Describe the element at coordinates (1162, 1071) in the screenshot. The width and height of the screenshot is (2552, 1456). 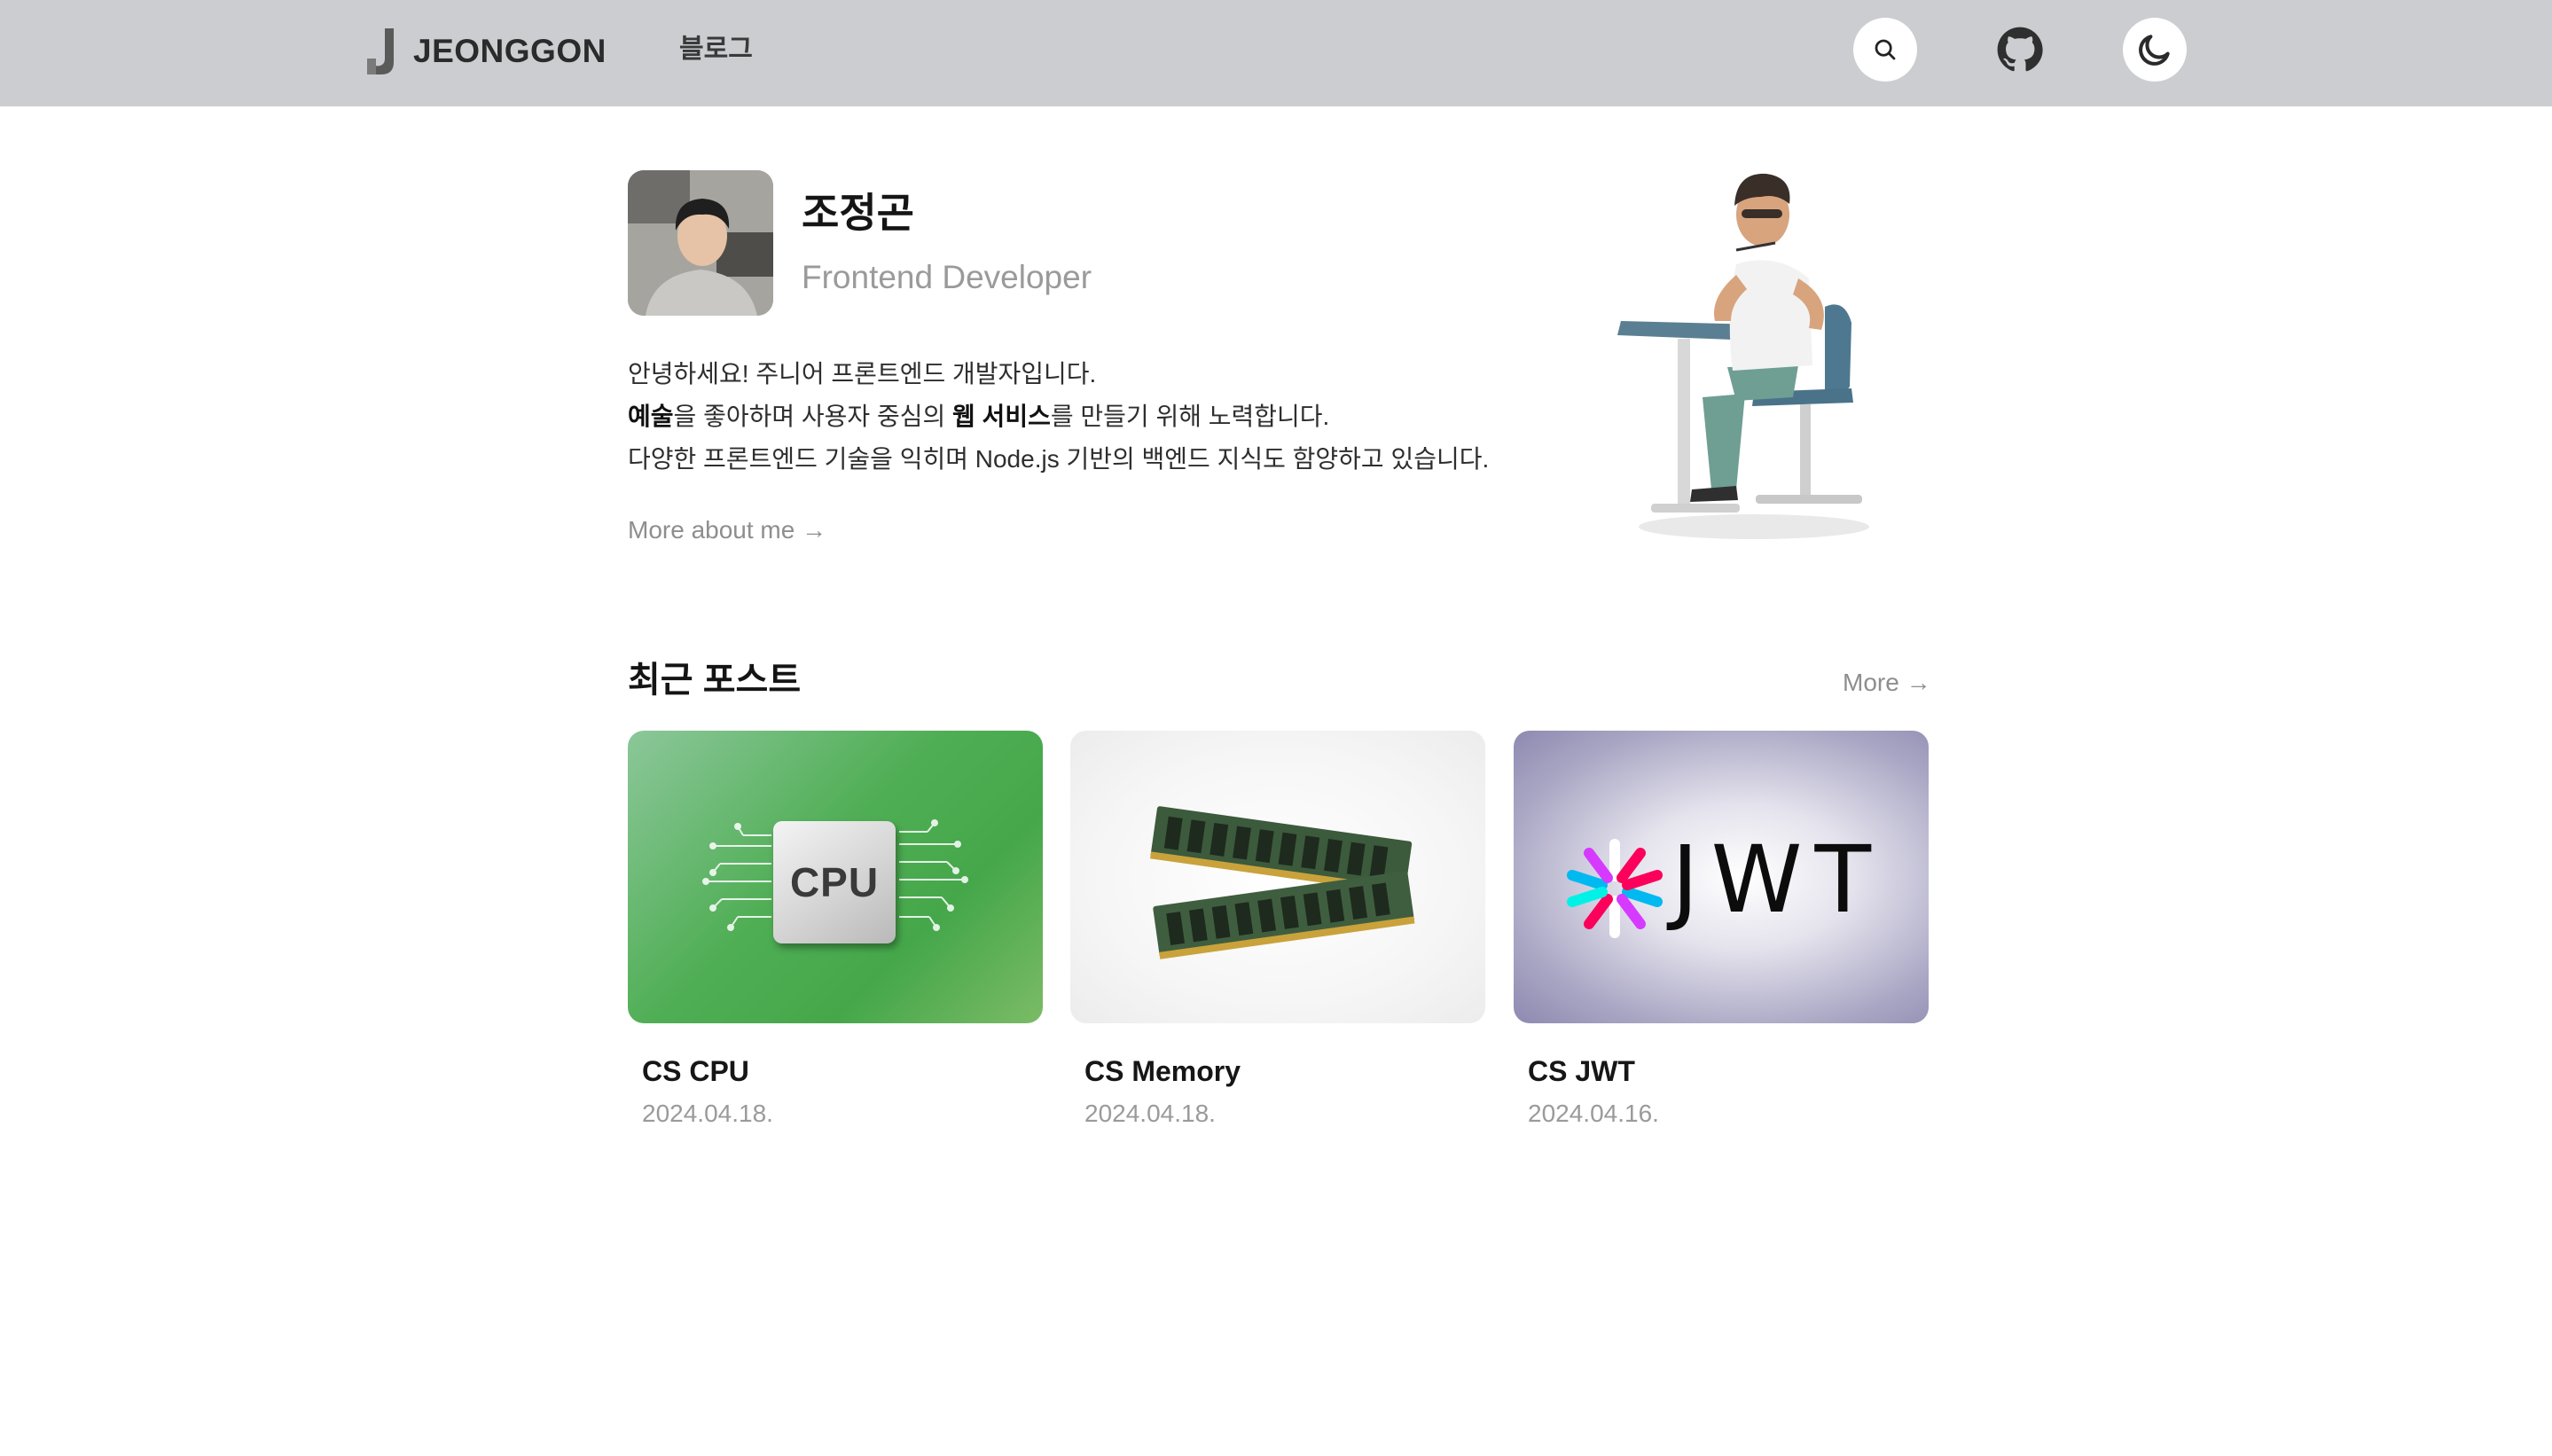
I see `post-title: CS Memory` at that location.